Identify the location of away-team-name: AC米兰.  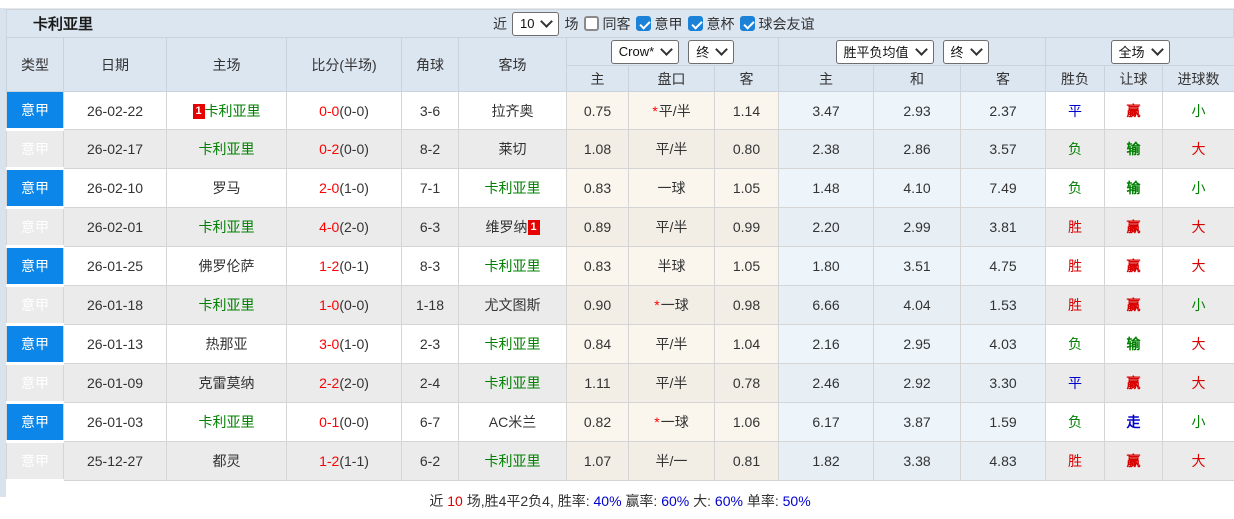
(512, 422).